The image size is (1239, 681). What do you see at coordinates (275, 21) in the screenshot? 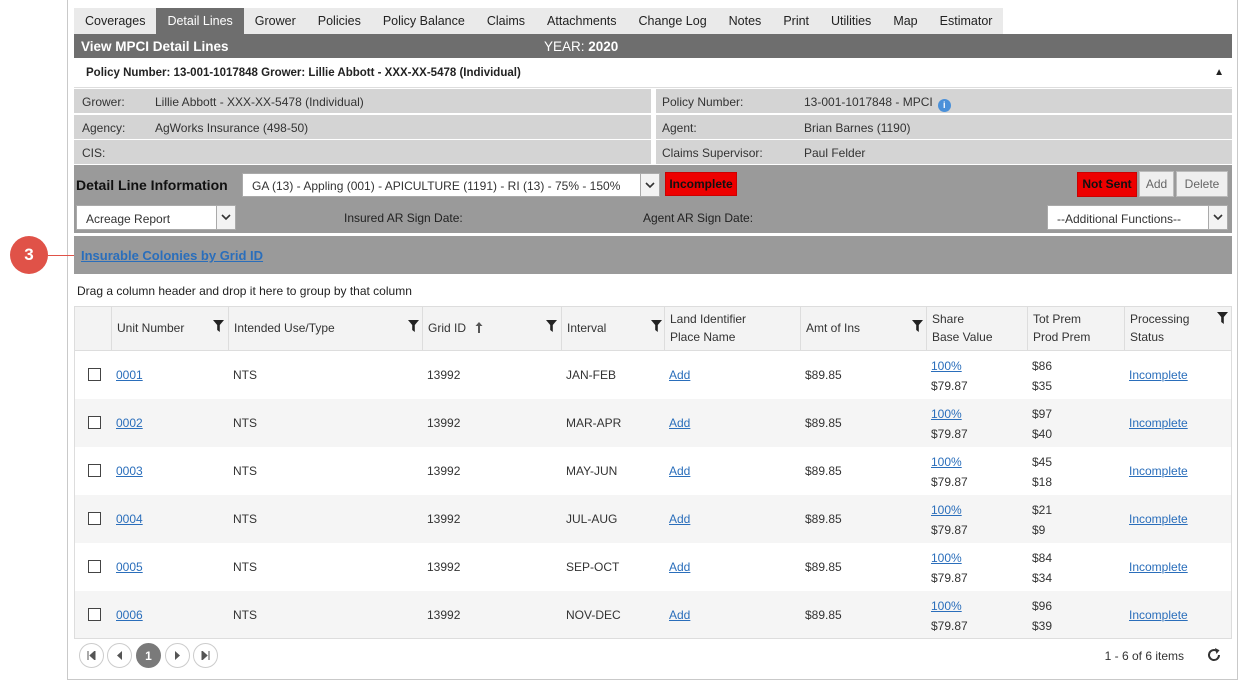
I see `tab-grower: Grower` at bounding box center [275, 21].